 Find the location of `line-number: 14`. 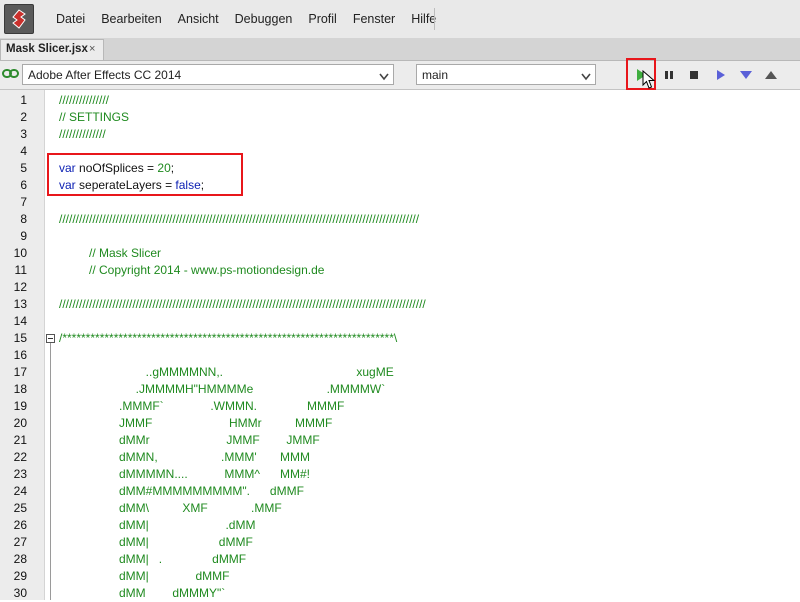

line-number: 14 is located at coordinates (20, 321).